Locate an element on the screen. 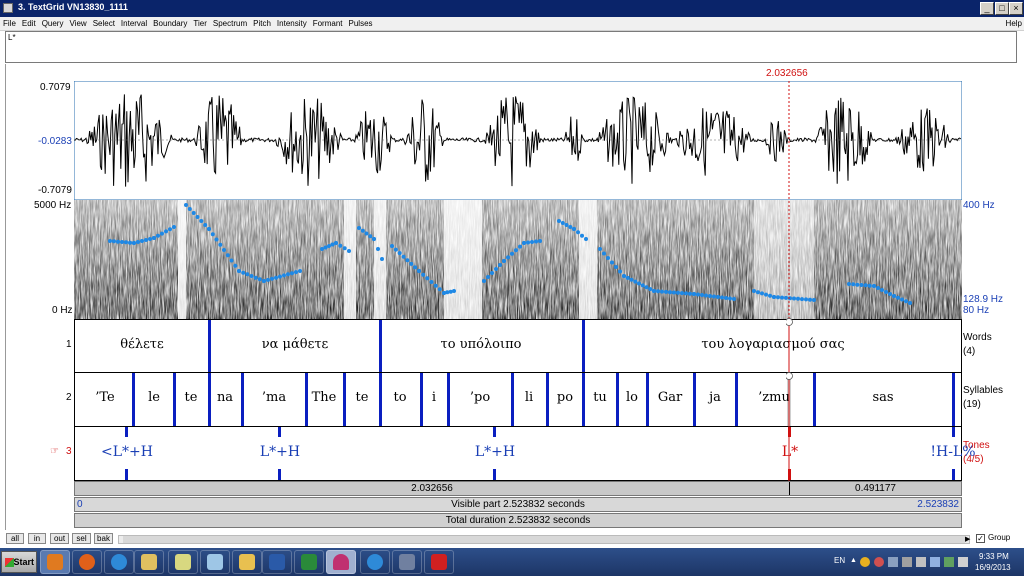  menu-file: File is located at coordinates (9, 23).